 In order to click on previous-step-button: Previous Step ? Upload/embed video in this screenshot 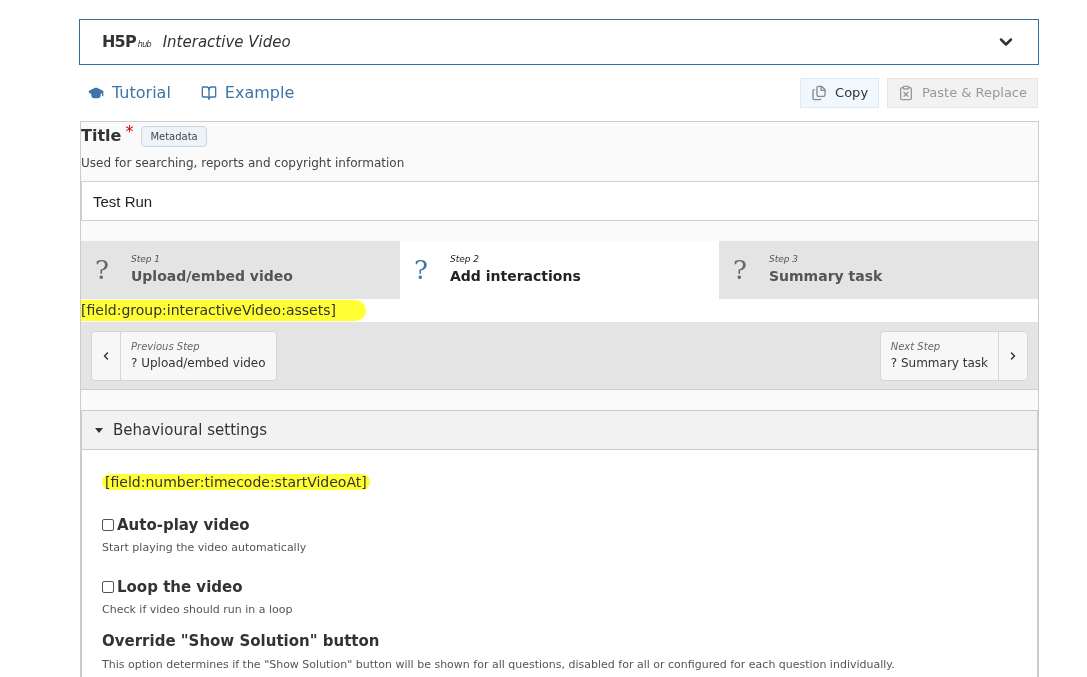, I will do `click(184, 355)`.